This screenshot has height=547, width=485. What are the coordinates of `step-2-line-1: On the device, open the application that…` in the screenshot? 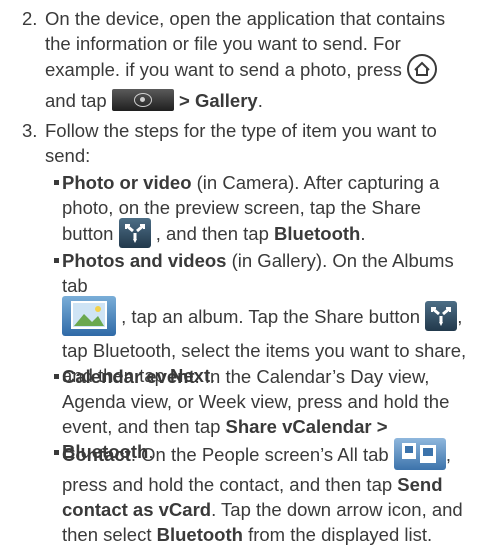 It's located at (245, 18).